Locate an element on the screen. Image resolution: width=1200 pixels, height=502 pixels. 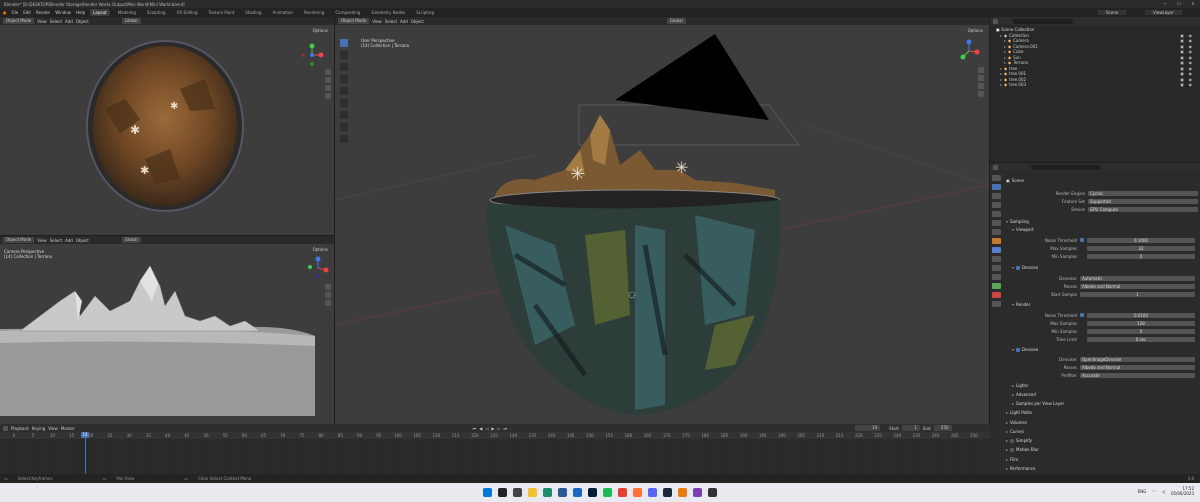
current-frame-field: 14 is located at coordinates (868, 428).